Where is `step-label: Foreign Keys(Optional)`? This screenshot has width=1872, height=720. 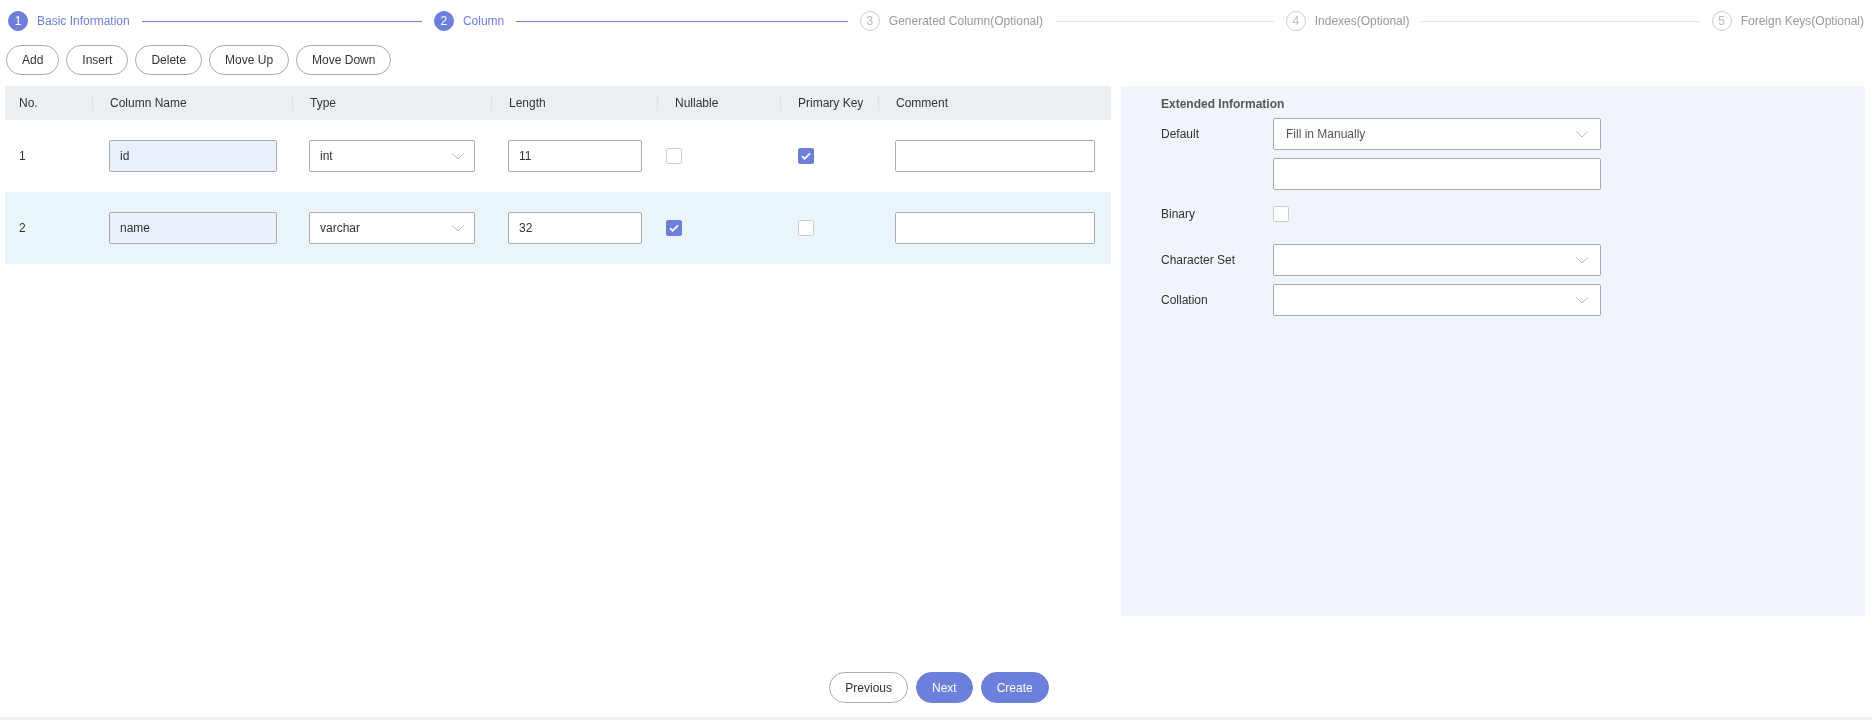
step-label: Foreign Keys(Optional) is located at coordinates (1802, 21).